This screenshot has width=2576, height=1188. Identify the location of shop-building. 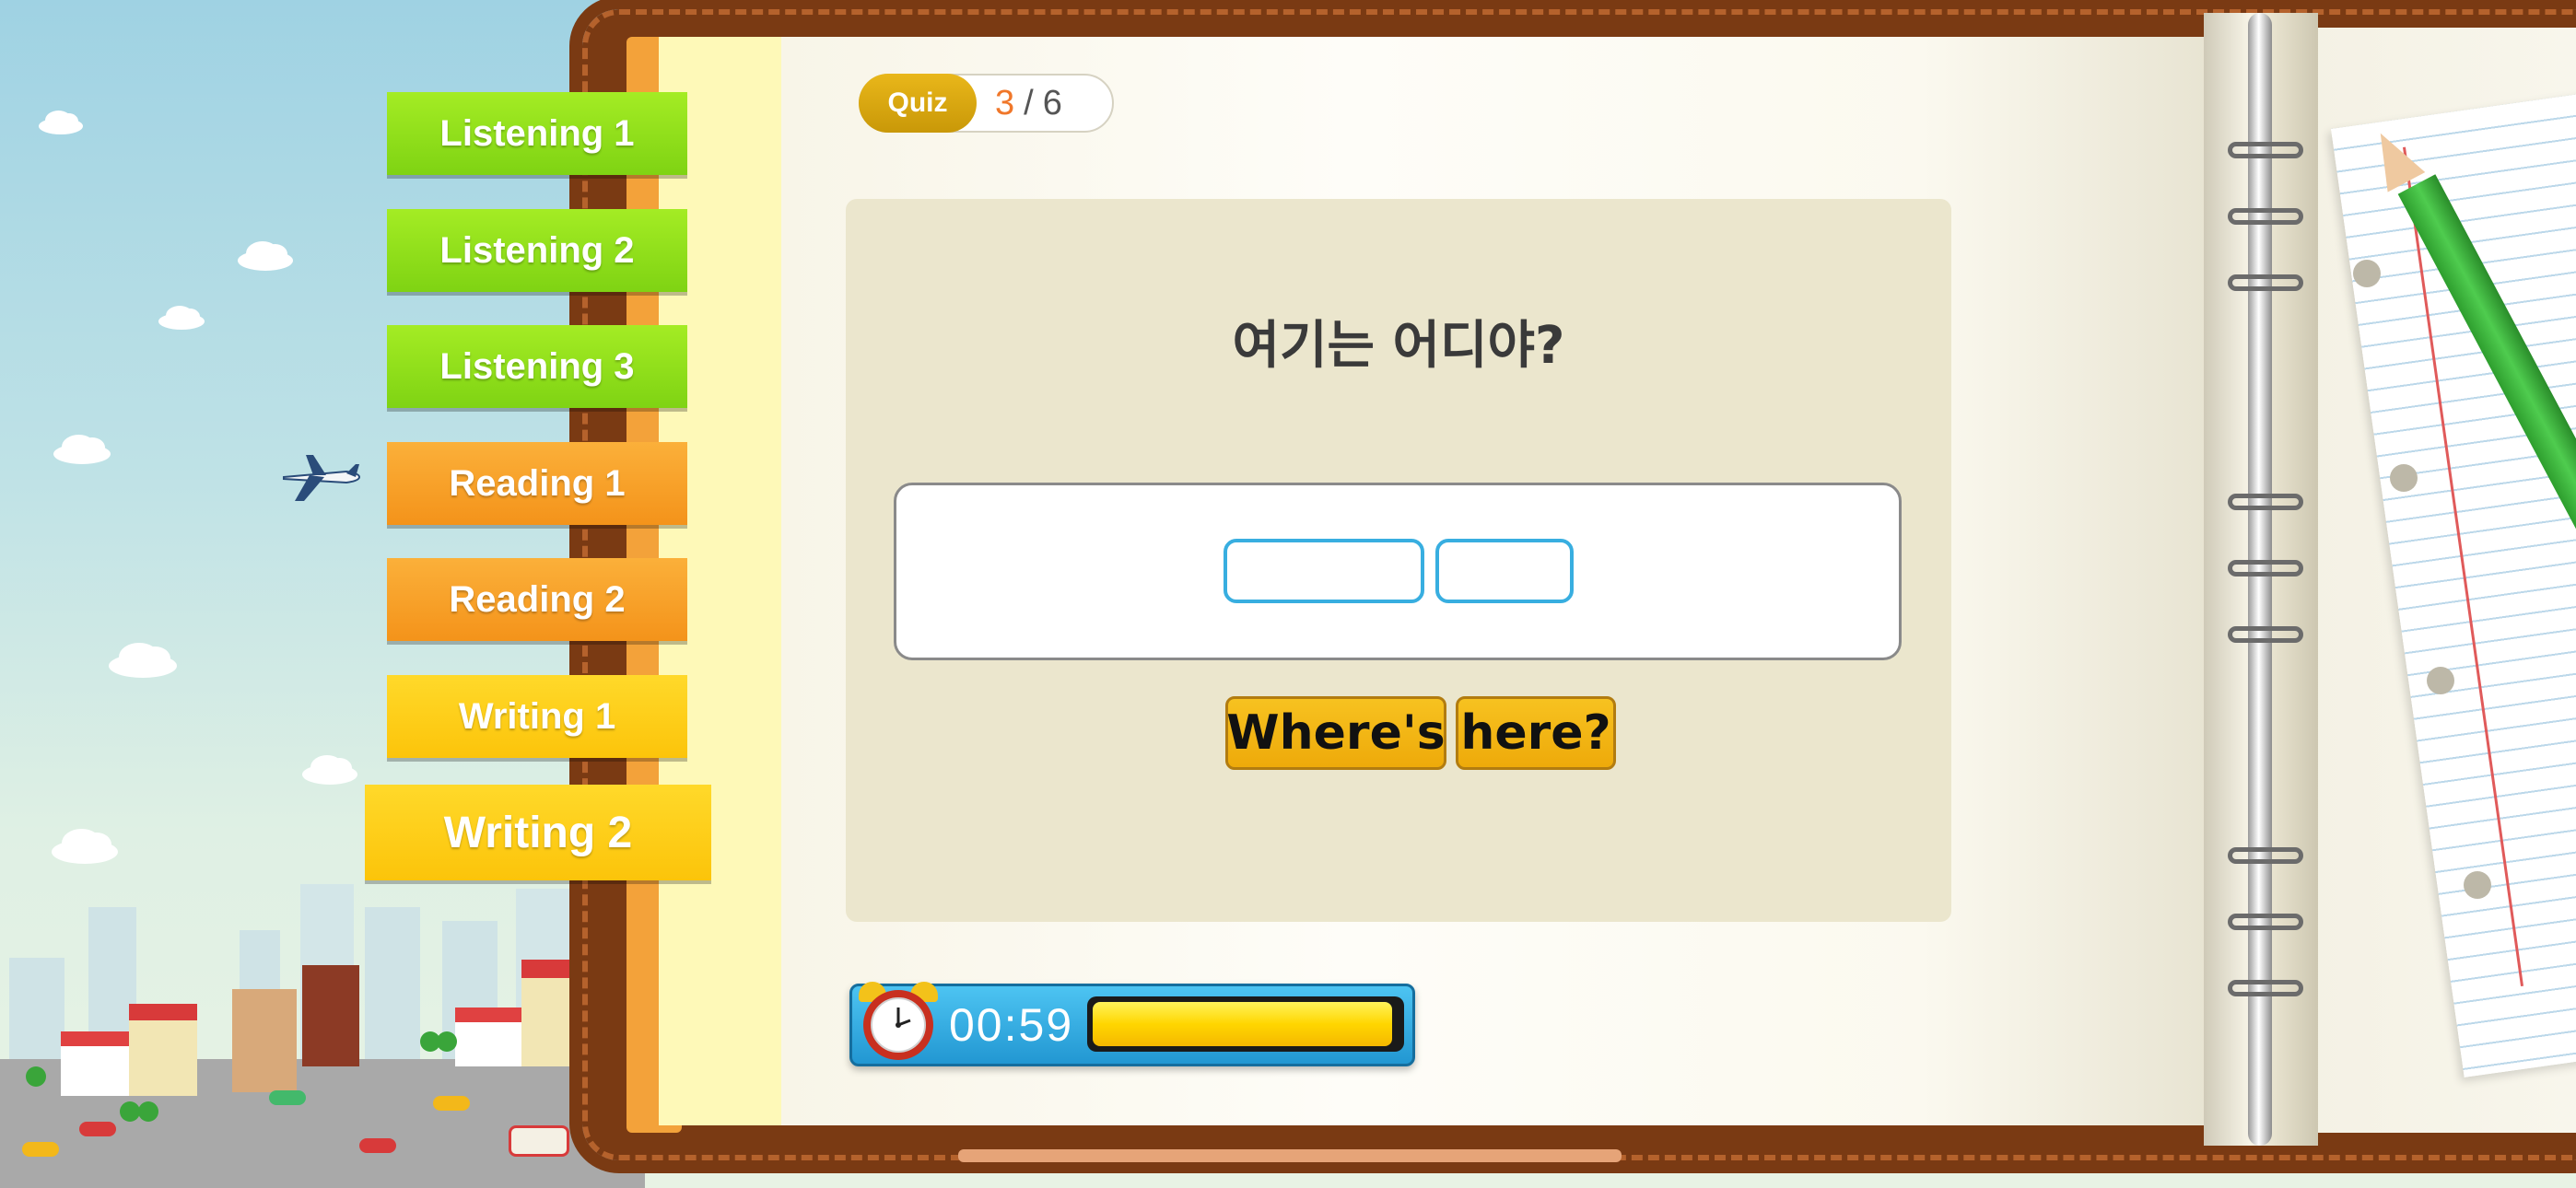
(493, 1036).